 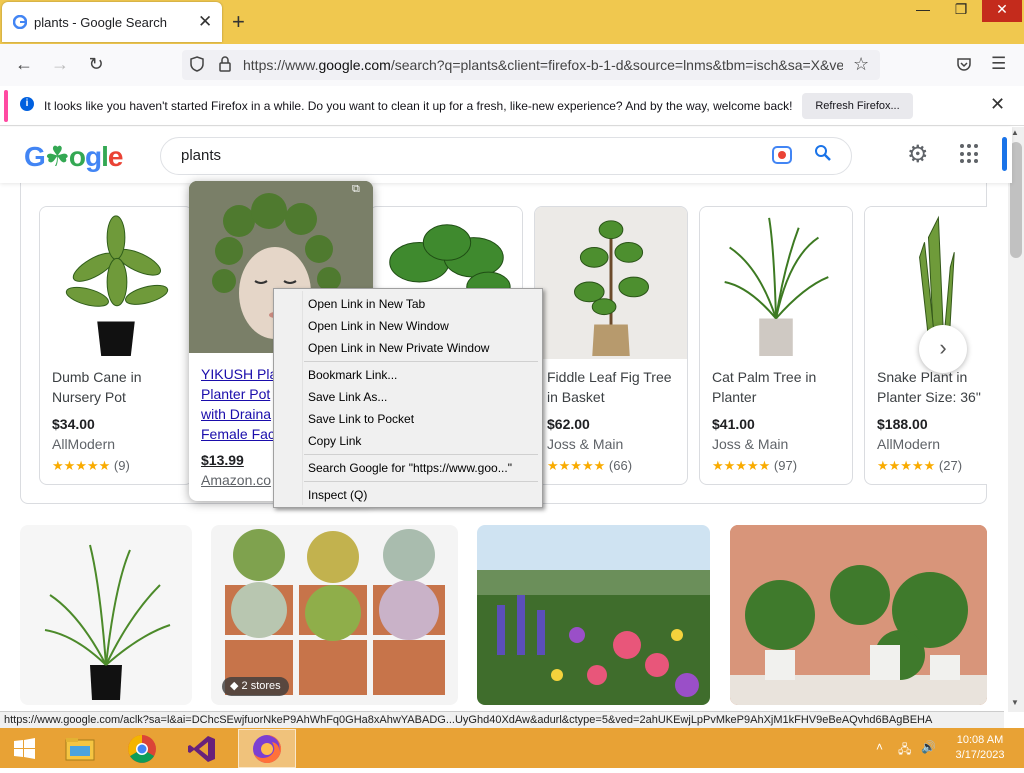 What do you see at coordinates (222, 460) in the screenshot?
I see `product-price: $13.99` at bounding box center [222, 460].